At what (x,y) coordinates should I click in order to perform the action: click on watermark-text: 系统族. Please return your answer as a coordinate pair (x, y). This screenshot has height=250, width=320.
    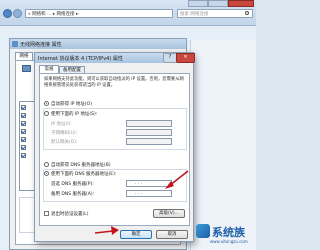
    Looking at the image, I should click on (228, 232).